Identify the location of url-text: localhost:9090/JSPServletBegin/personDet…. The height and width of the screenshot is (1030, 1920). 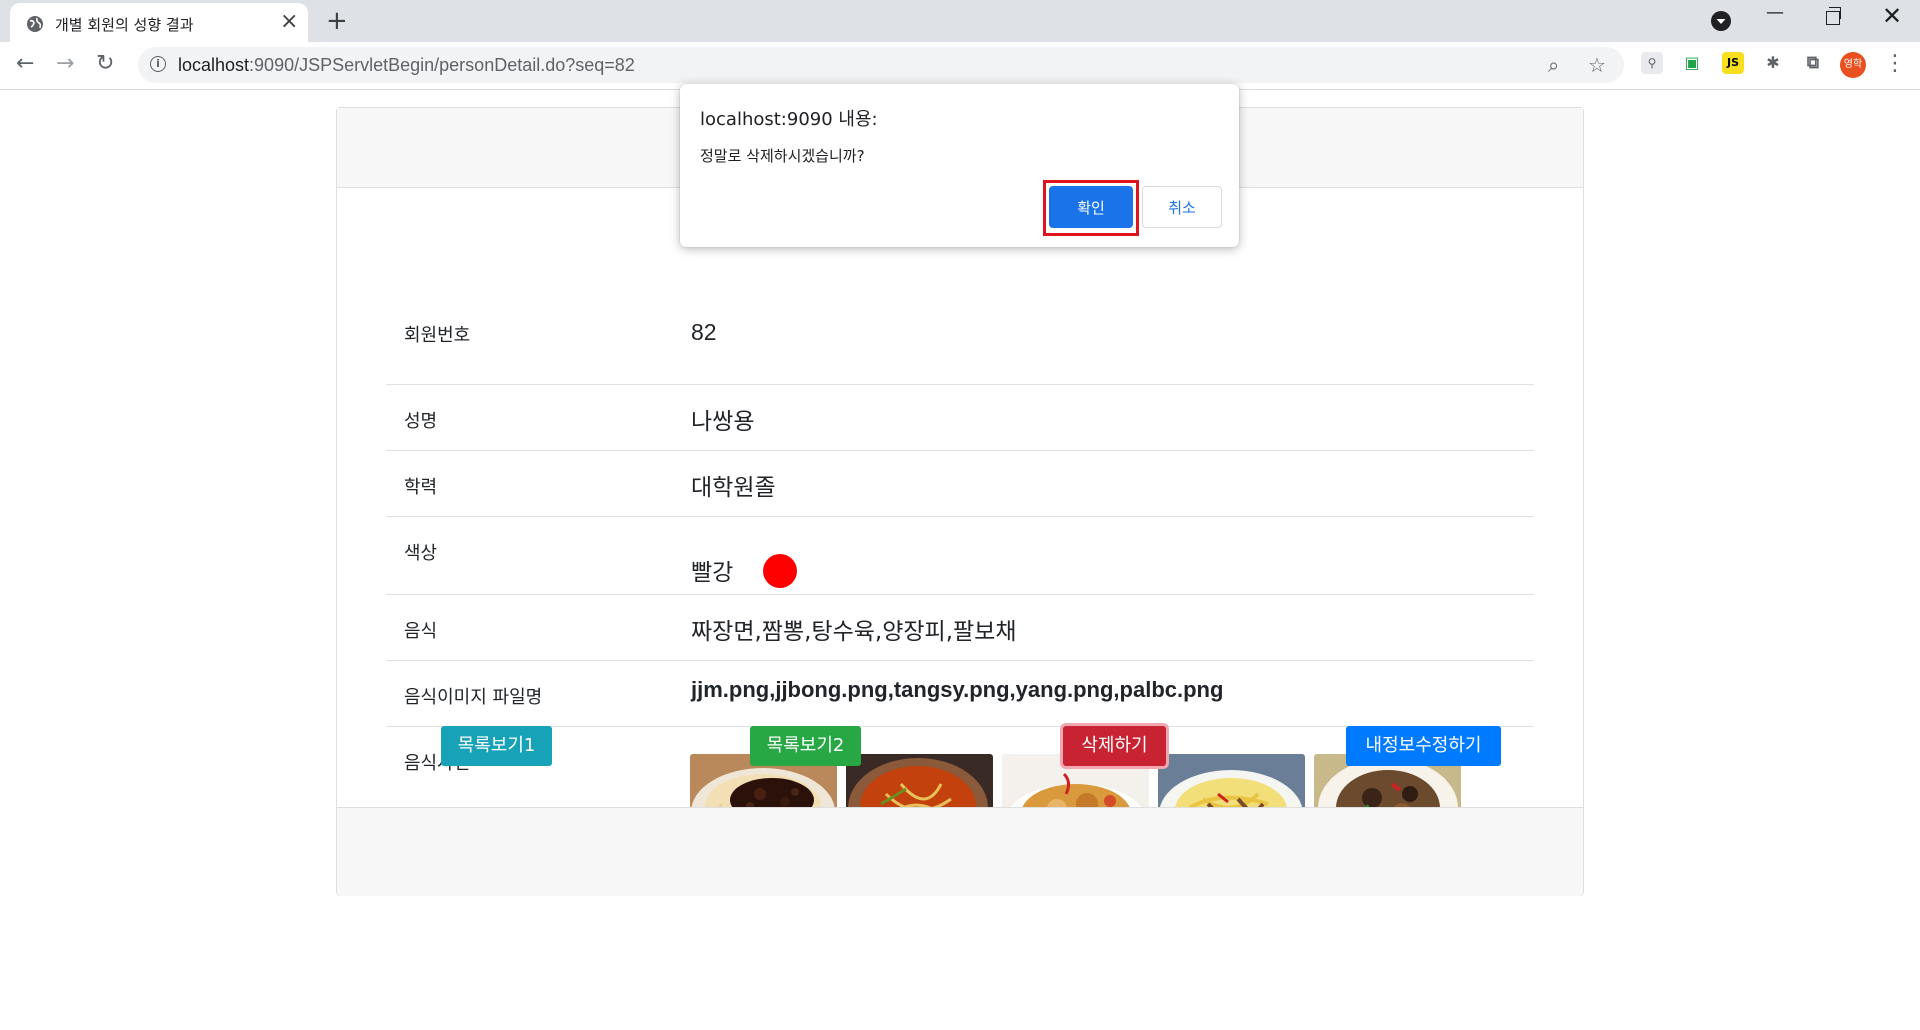
(406, 65).